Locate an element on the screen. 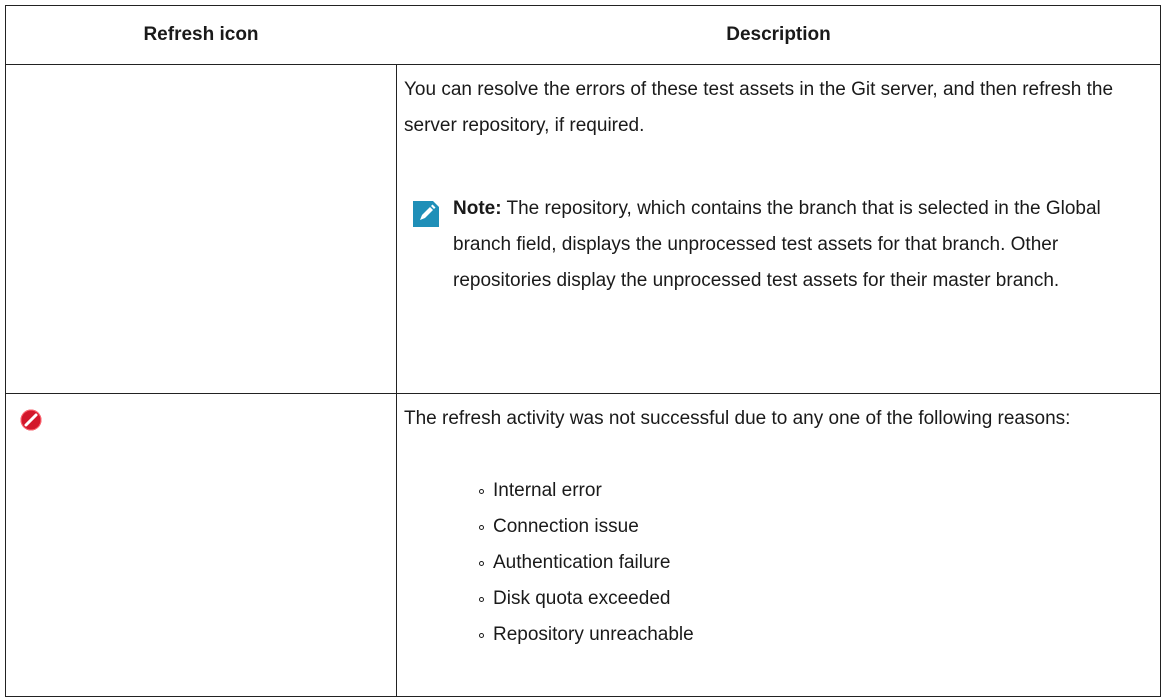  list-item: Connection issue is located at coordinates (586, 527).